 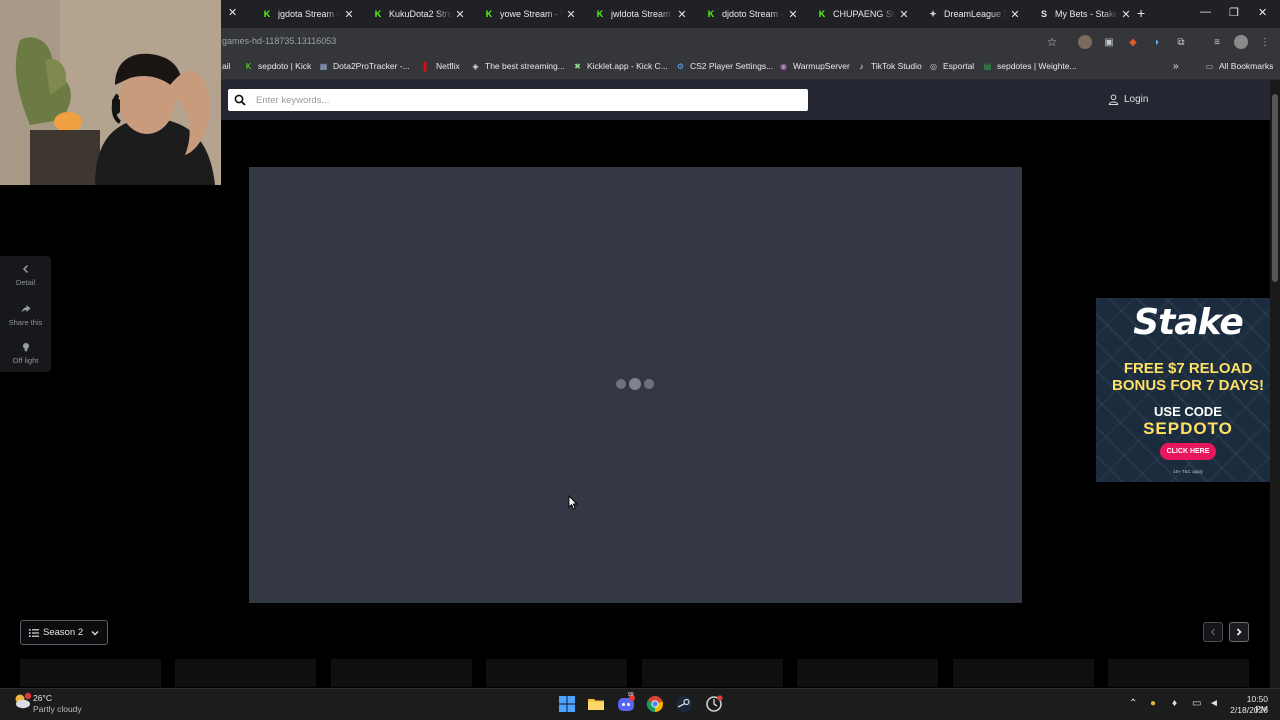 I want to click on browser-tab: K djdoto Stream - W ✕, so click(x=747, y=14).